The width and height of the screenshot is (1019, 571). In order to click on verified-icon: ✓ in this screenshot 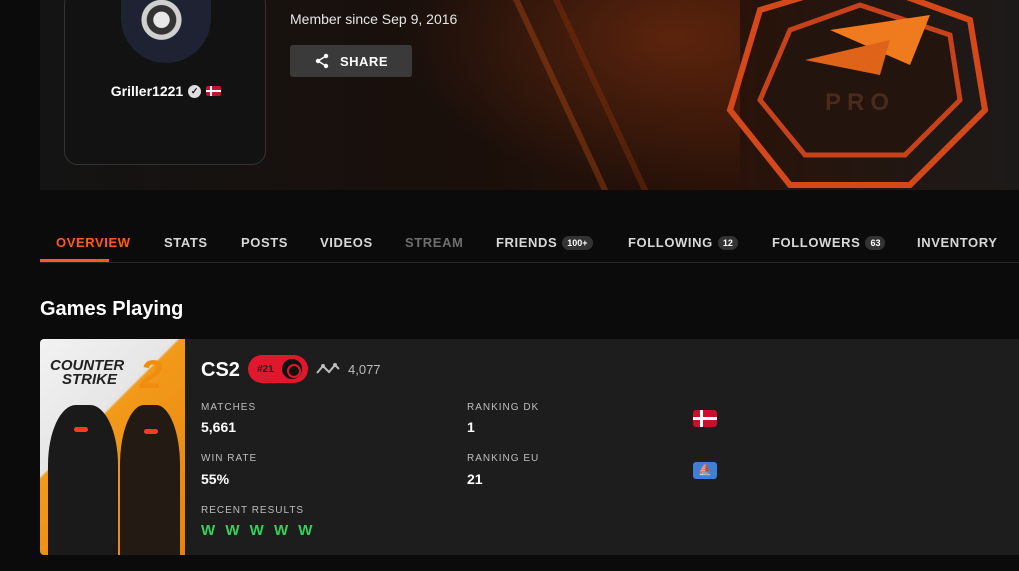, I will do `click(195, 91)`.